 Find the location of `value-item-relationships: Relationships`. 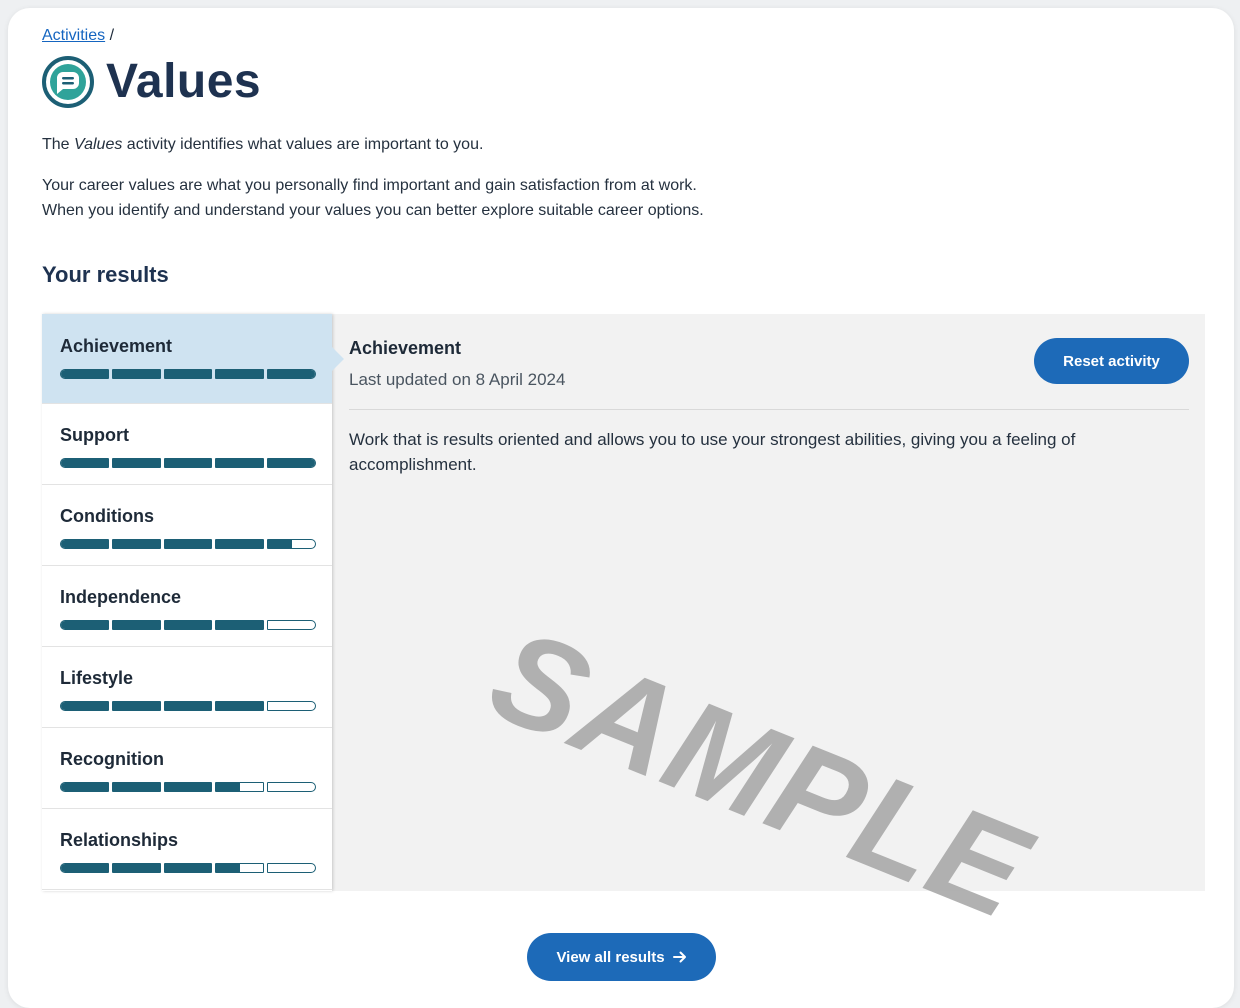

value-item-relationships: Relationships is located at coordinates (187, 849).